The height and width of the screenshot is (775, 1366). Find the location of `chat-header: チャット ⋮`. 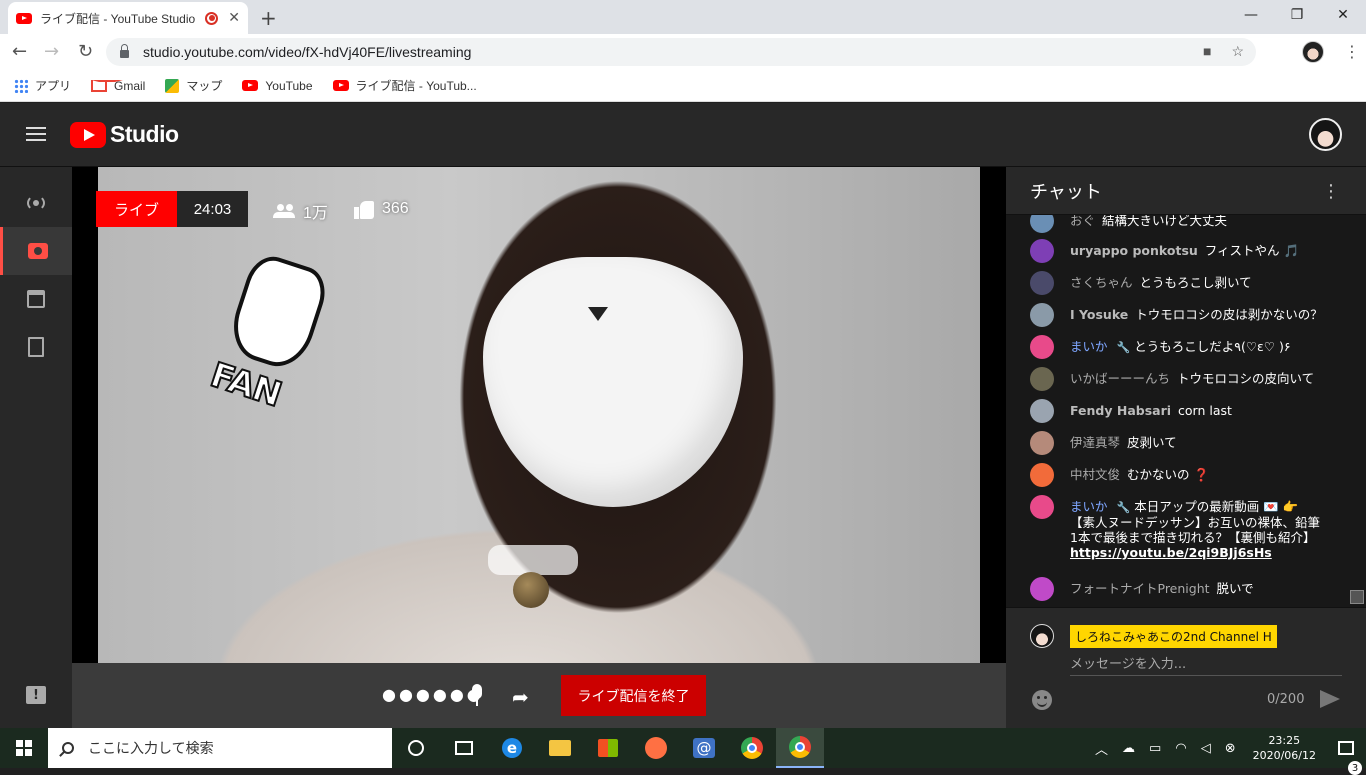

chat-header: チャット ⋮ is located at coordinates (1186, 191).